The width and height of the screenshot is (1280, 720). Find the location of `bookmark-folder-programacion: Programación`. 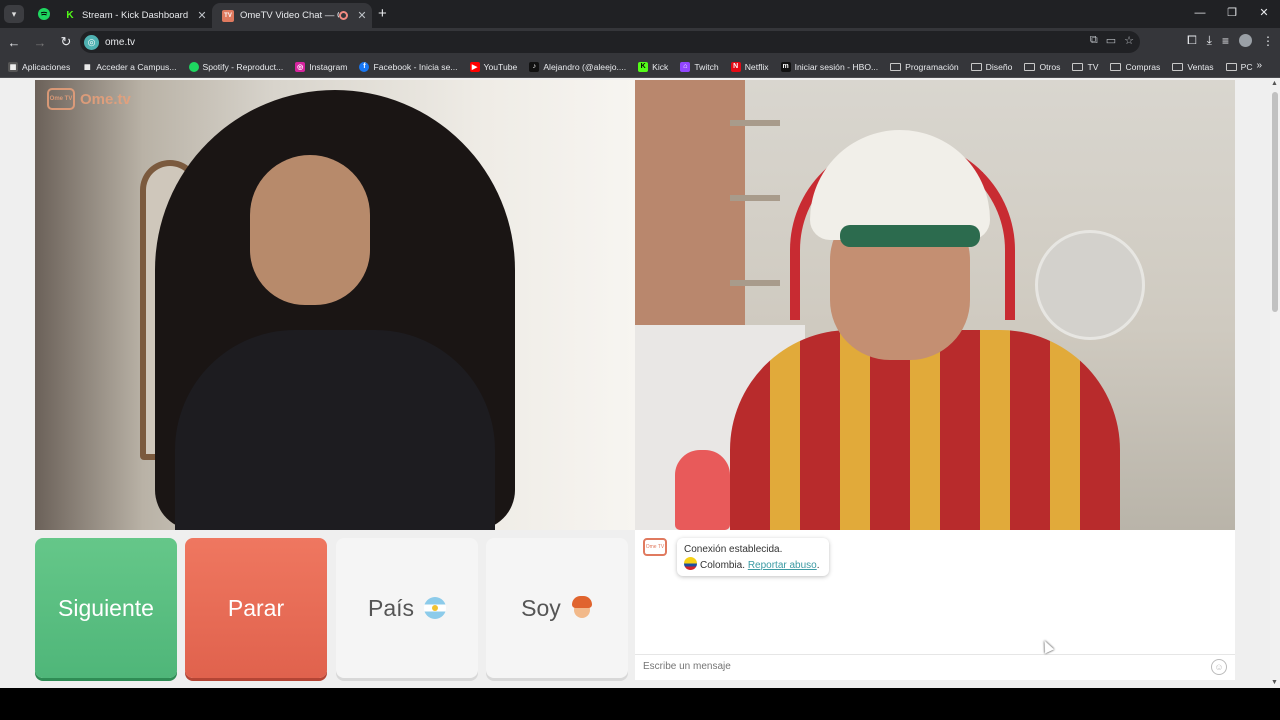

bookmark-folder-programacion: Programación is located at coordinates (924, 67).